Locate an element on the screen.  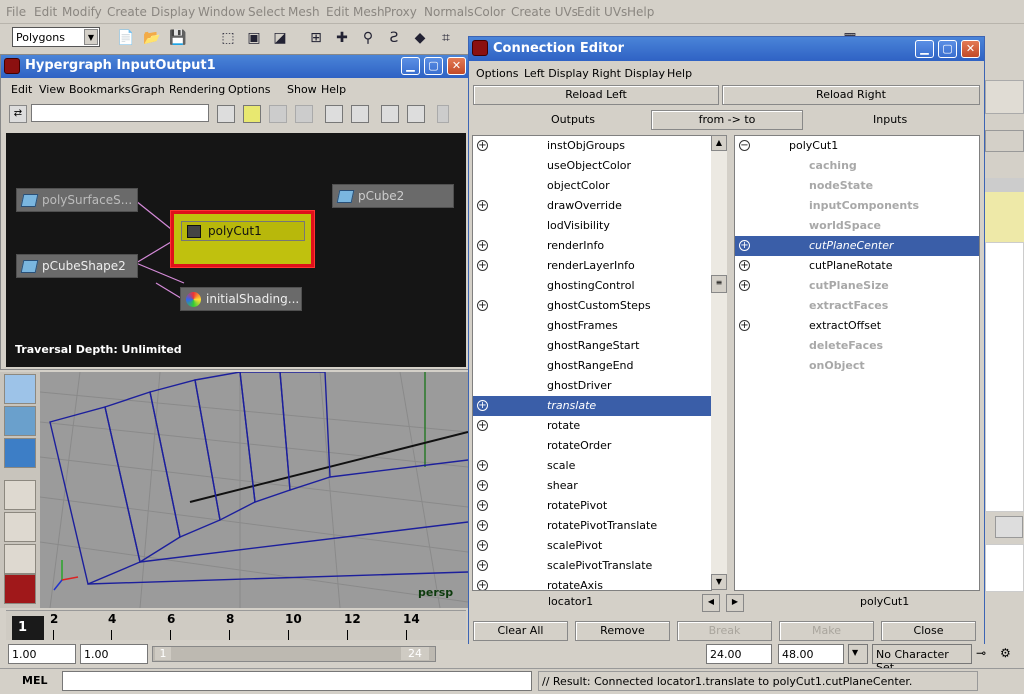
direction-button: from -> to is located at coordinates (727, 120).